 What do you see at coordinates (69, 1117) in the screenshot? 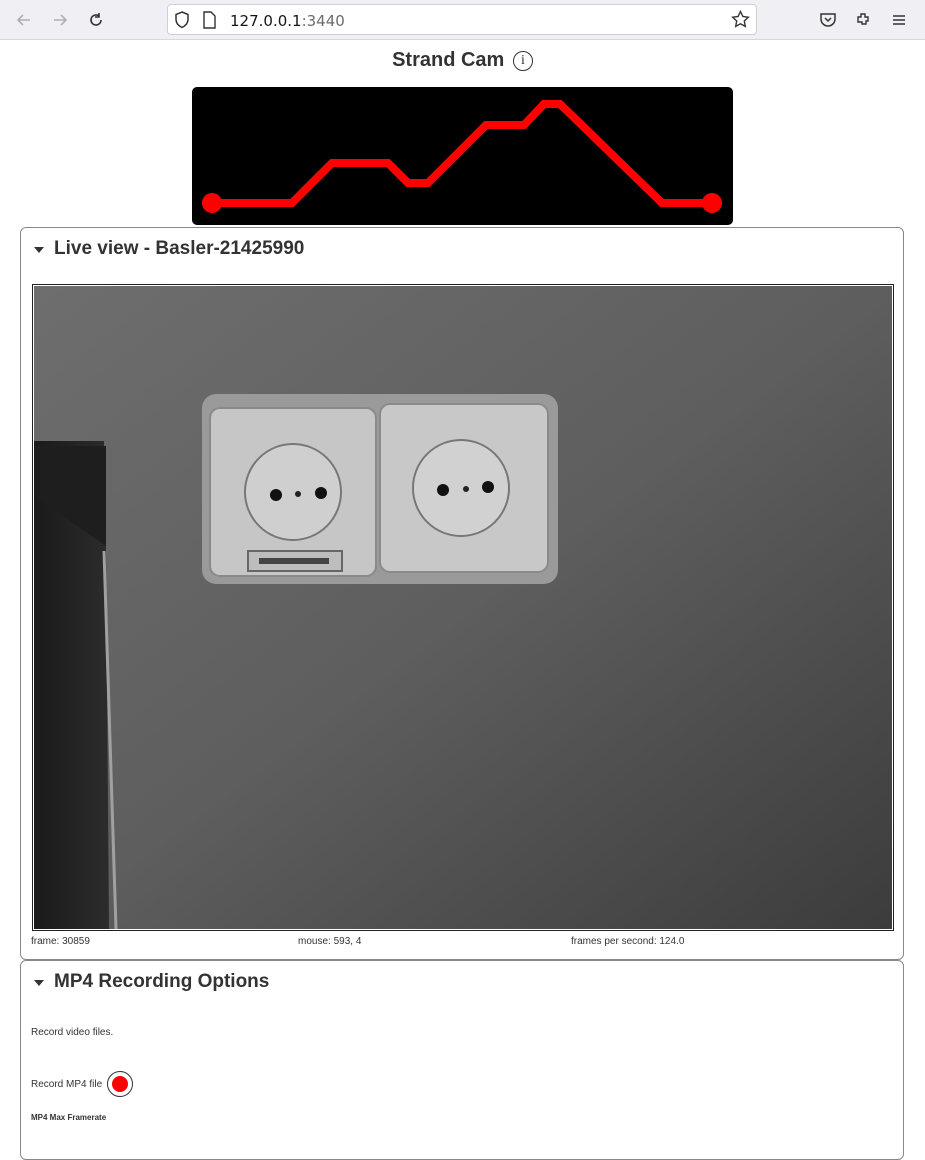
I see `mp4-max-framerate-label: MP4 Max Framerate` at bounding box center [69, 1117].